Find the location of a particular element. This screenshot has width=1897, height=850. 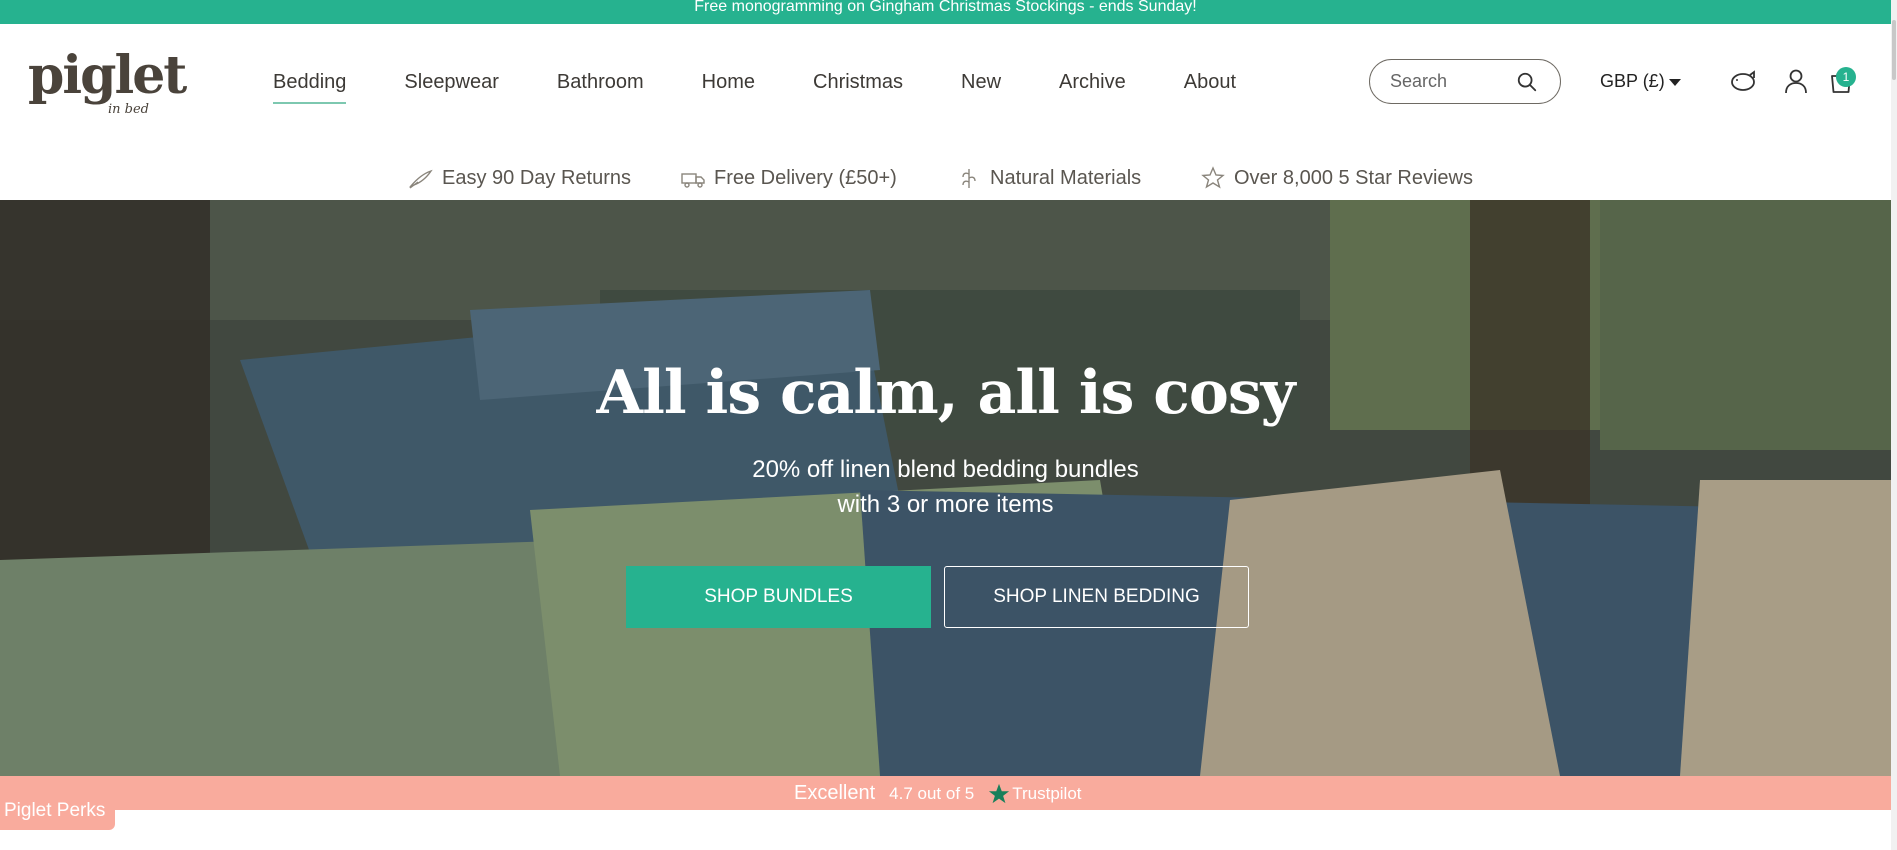

search-icon is located at coordinates (1527, 82).